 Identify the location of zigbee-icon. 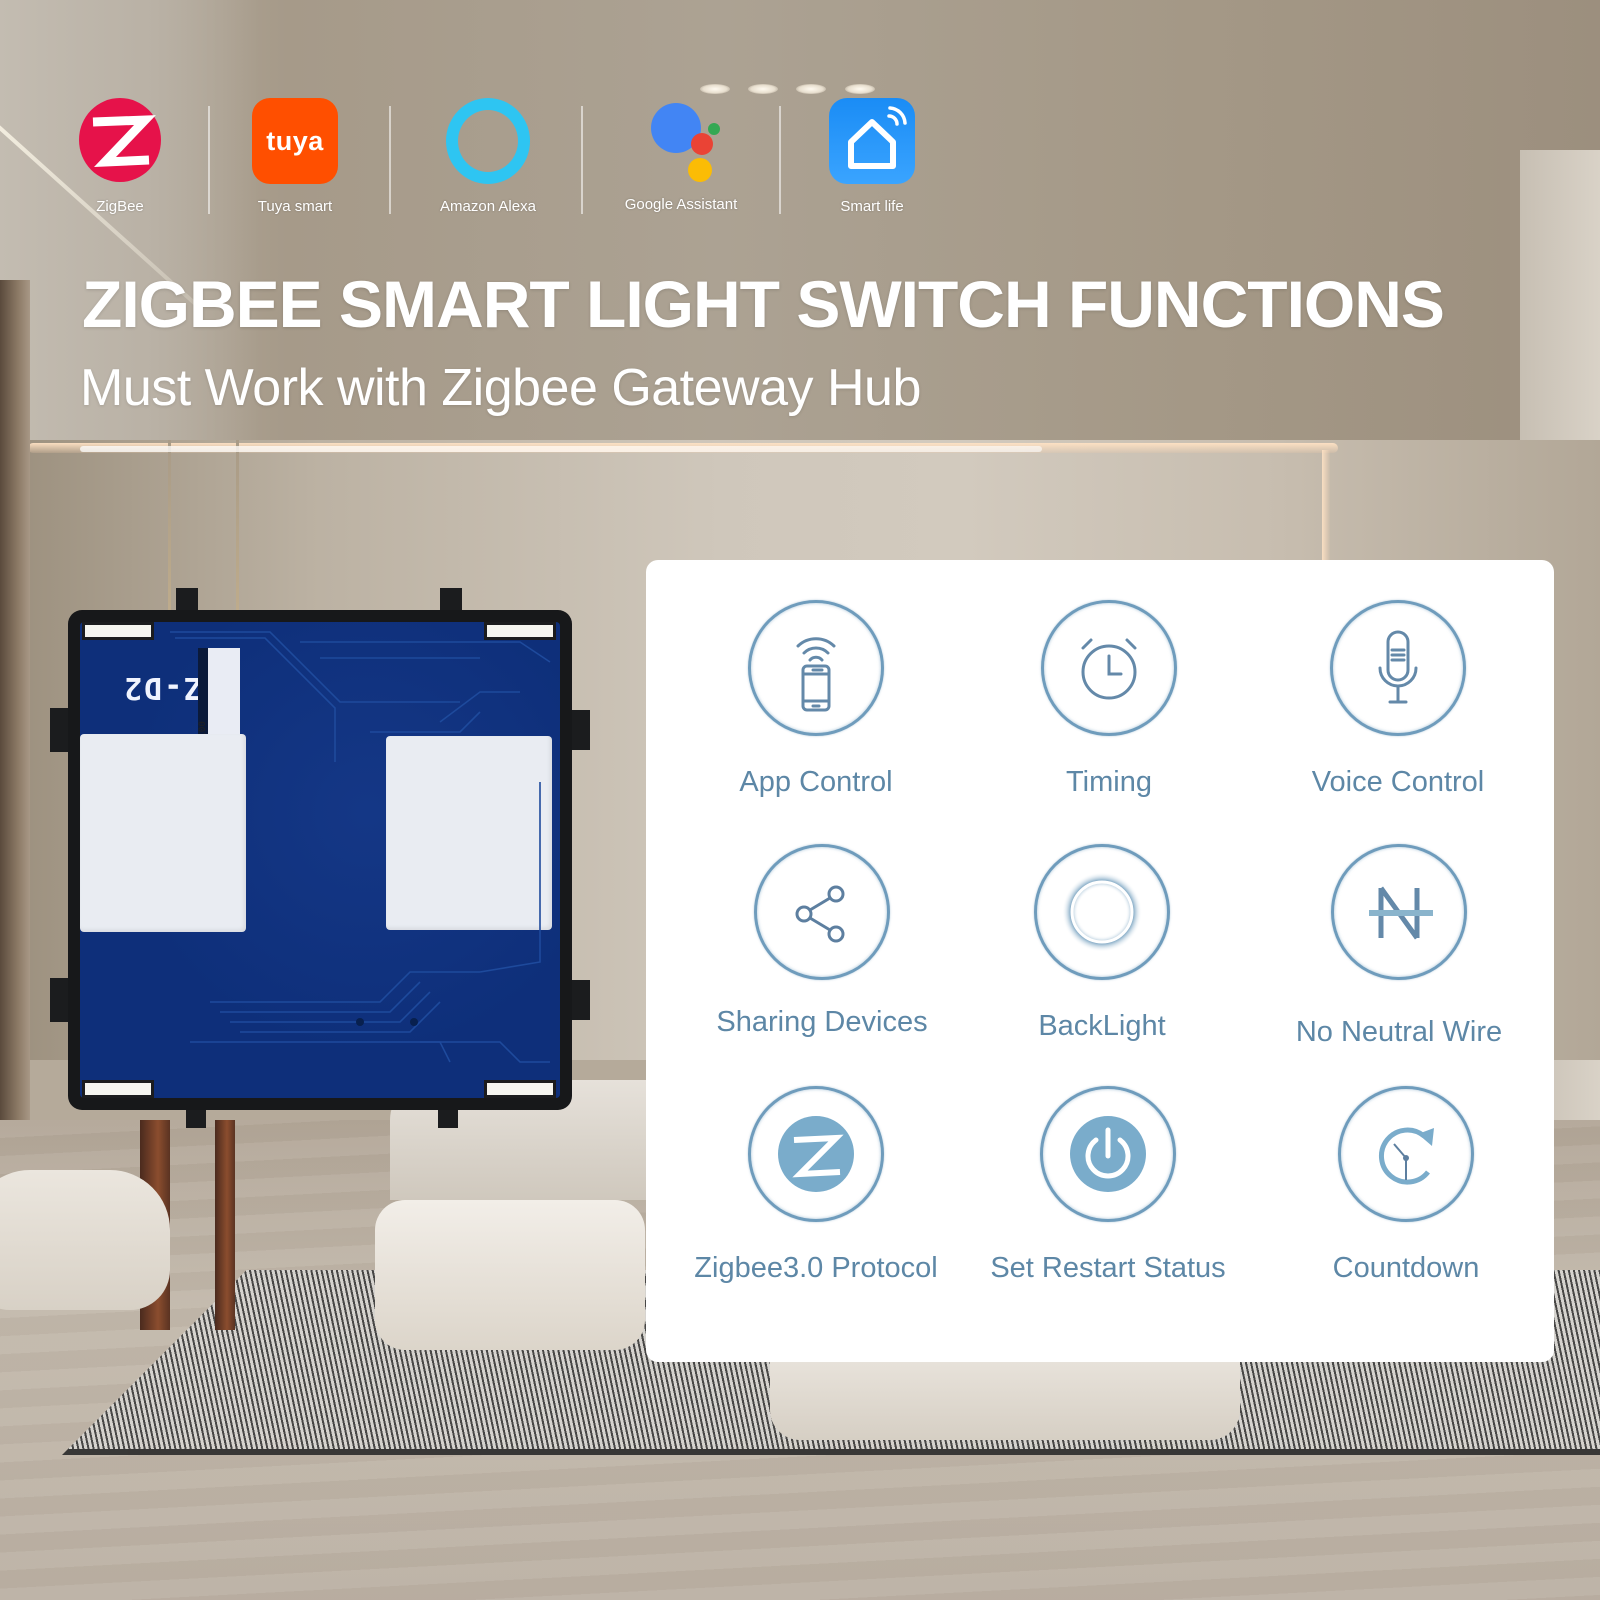
(816, 1154).